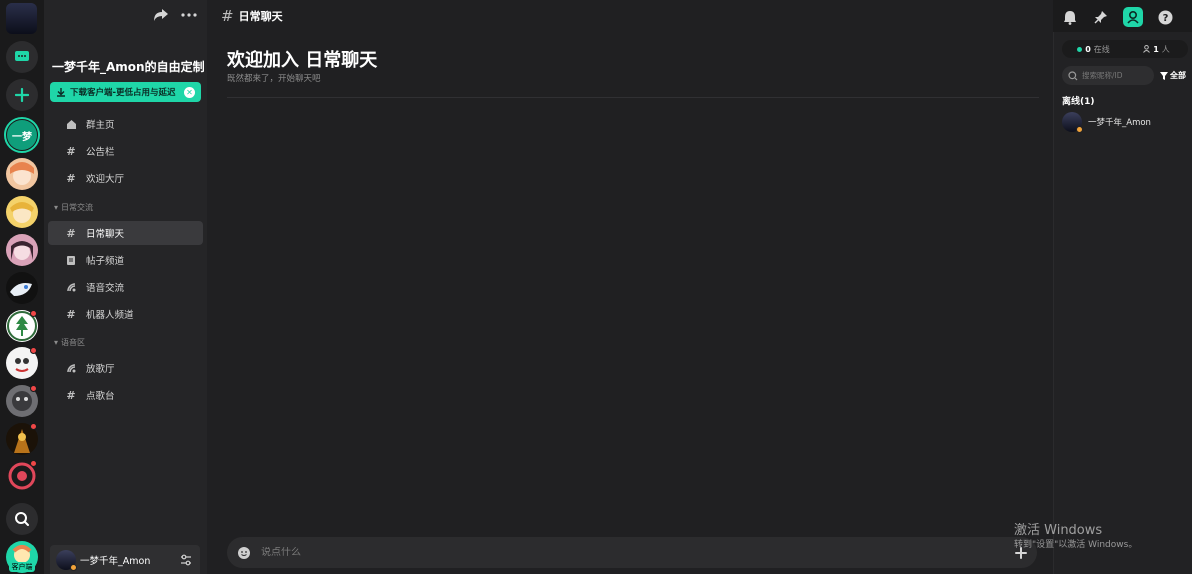 The height and width of the screenshot is (574, 1192). I want to click on pin-button, so click(1101, 17).